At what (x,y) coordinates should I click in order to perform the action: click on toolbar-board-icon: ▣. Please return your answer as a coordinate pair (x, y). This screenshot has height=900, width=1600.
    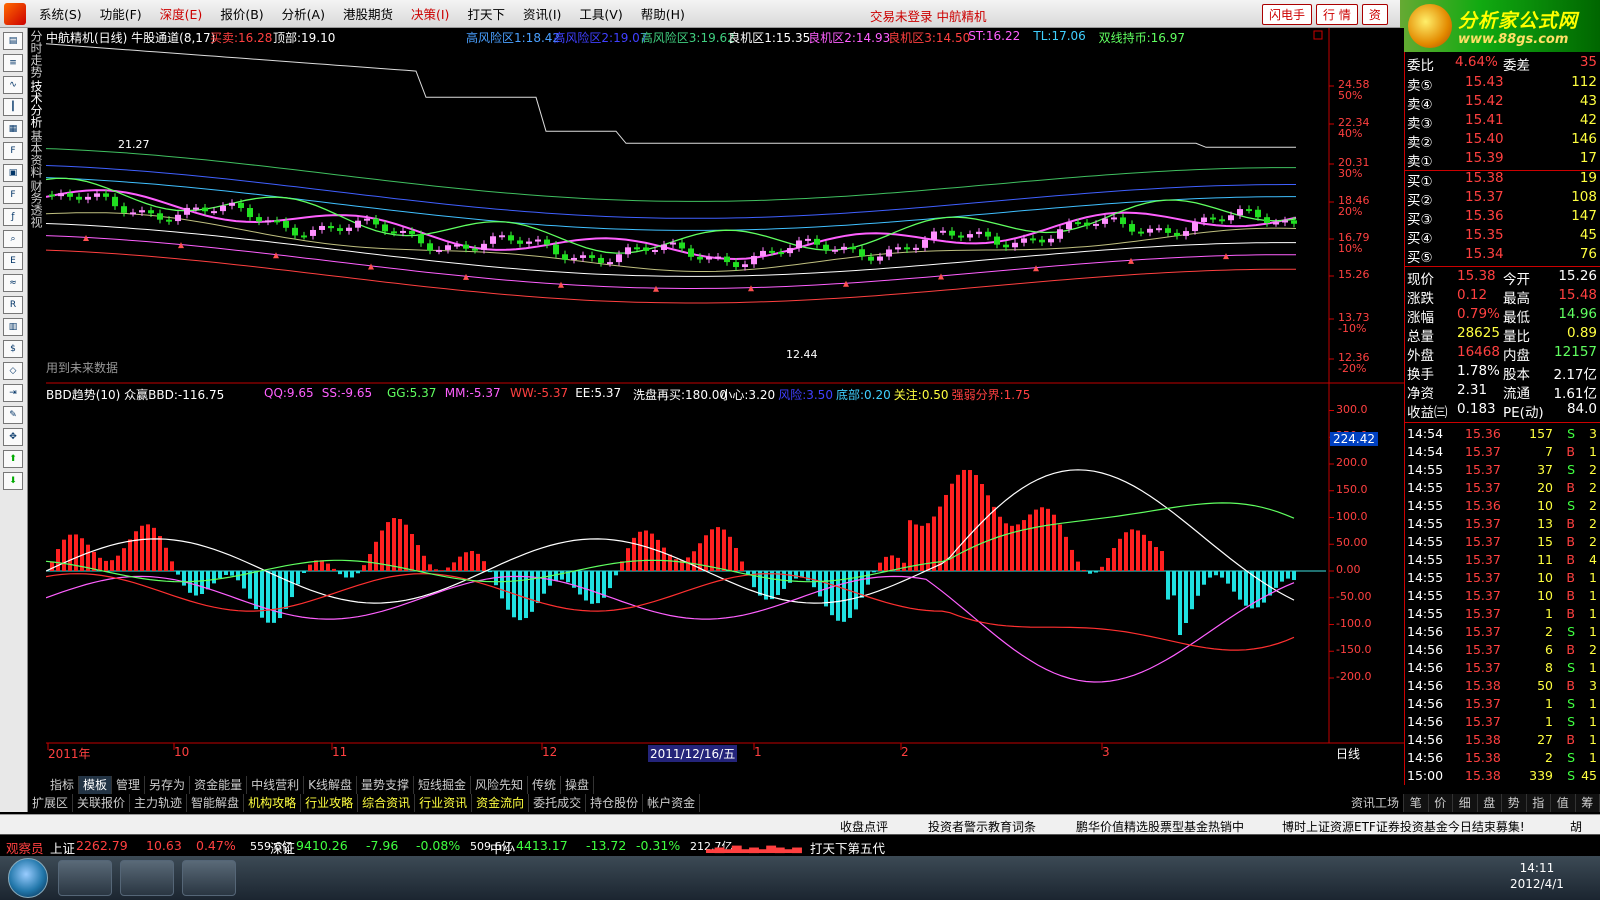
    Looking at the image, I should click on (13, 173).